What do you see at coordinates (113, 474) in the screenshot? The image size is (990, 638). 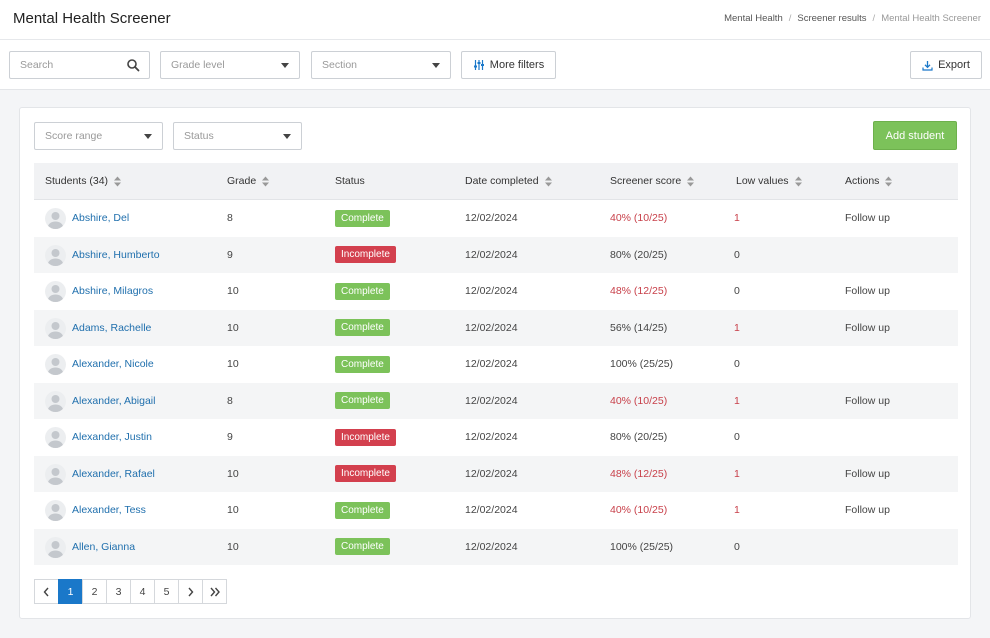 I see `student-name-link: Alexander, Rafael` at bounding box center [113, 474].